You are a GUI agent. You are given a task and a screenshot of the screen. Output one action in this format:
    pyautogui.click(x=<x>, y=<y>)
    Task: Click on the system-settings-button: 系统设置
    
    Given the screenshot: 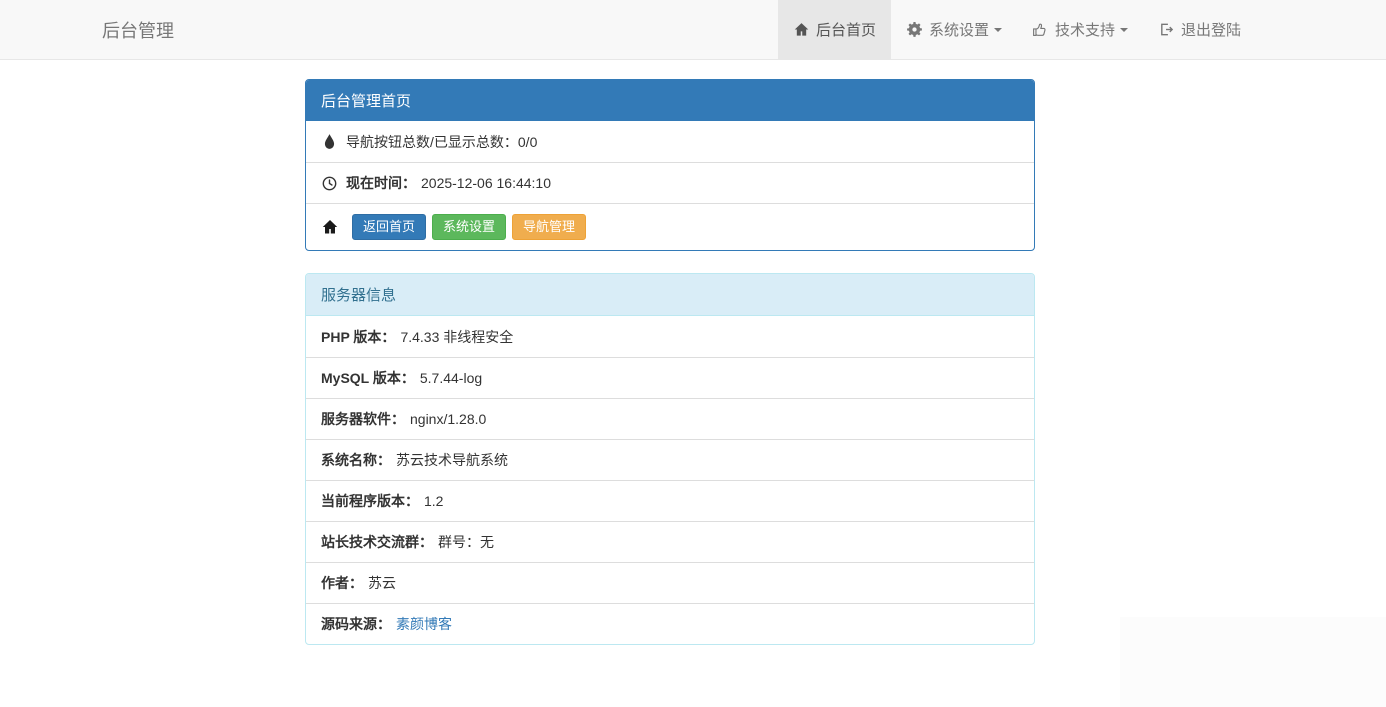 What is the action you would take?
    pyautogui.click(x=469, y=227)
    